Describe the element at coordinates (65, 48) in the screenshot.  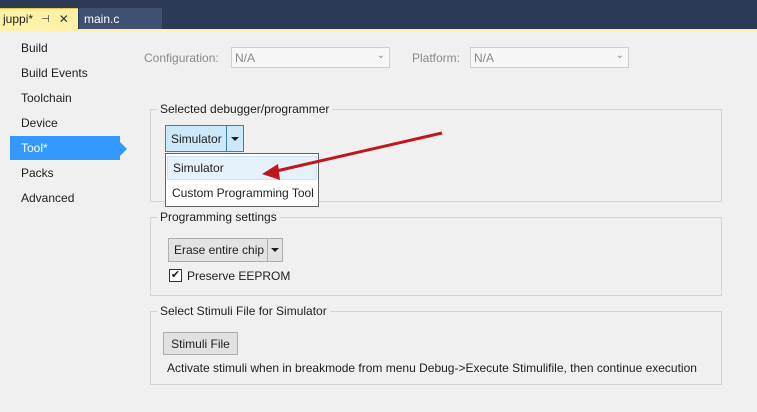
I see `nav-item-build: Build` at that location.